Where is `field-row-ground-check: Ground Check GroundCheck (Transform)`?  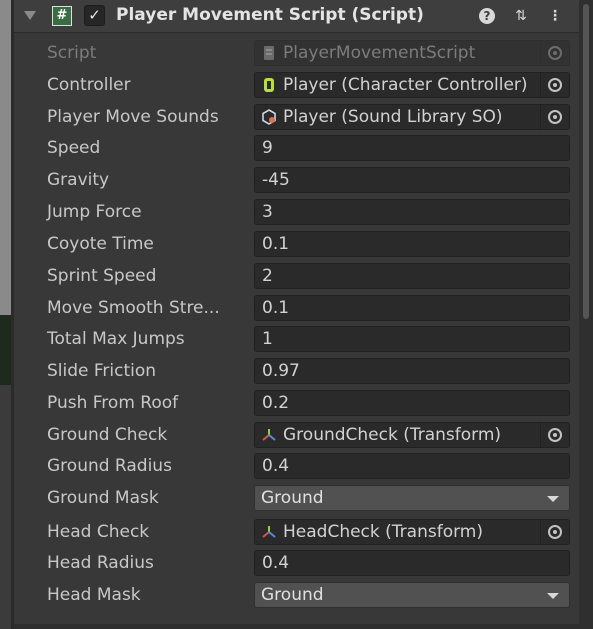 field-row-ground-check: Ground Check GroundCheck (Transform) is located at coordinates (296, 435).